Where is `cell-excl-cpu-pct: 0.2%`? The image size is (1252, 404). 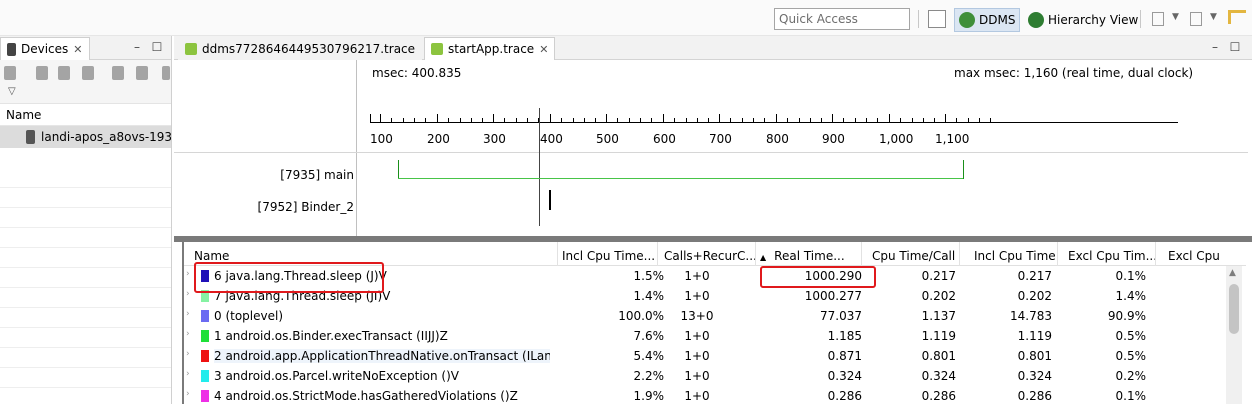 cell-excl-cpu-pct: 0.2% is located at coordinates (1131, 376).